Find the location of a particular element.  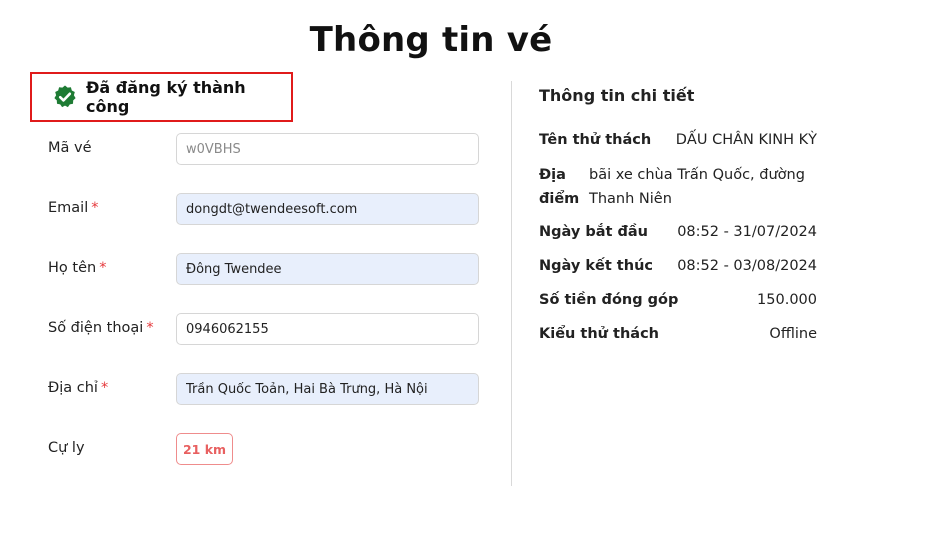

column-divider is located at coordinates (511, 283).